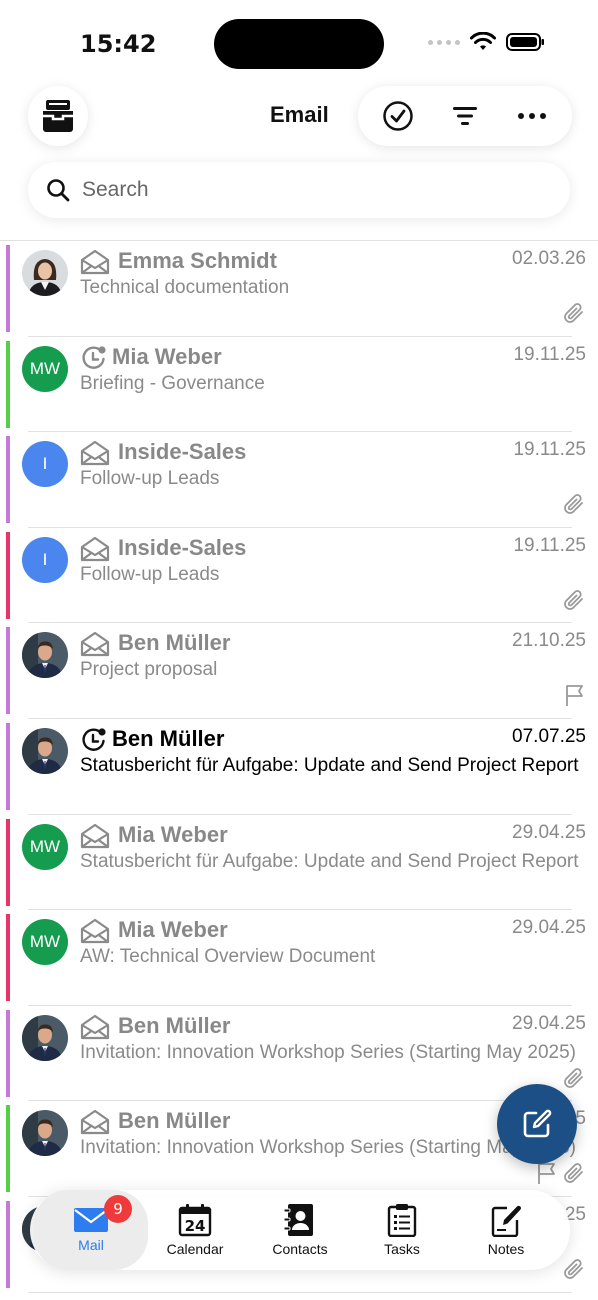  Describe the element at coordinates (444, 42) in the screenshot. I see `cellular-signal-icon` at that location.